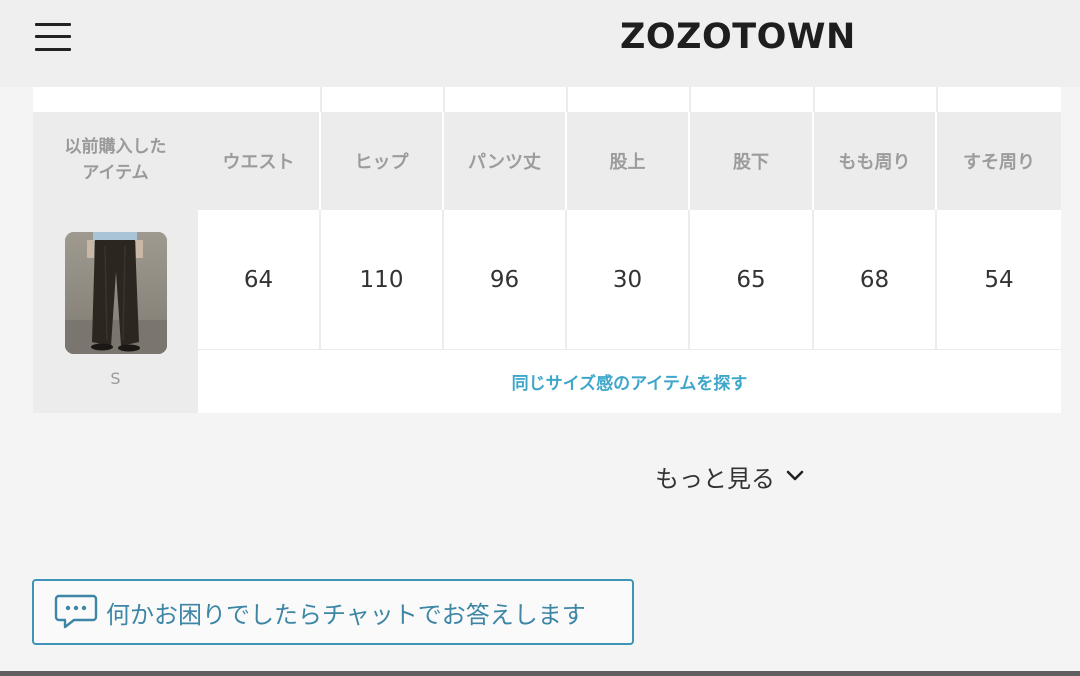  Describe the element at coordinates (738, 37) in the screenshot. I see `zozotown-logo: ZOZOTOWN` at that location.